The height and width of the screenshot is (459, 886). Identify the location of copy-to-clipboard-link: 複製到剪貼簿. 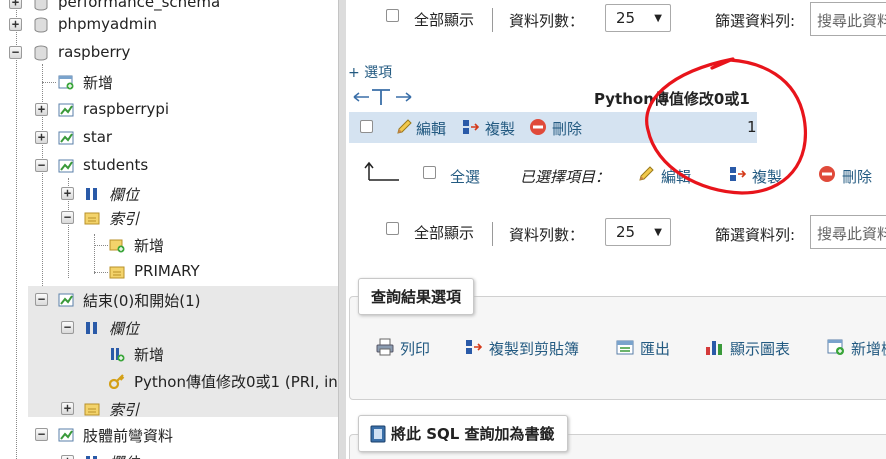
(534, 348).